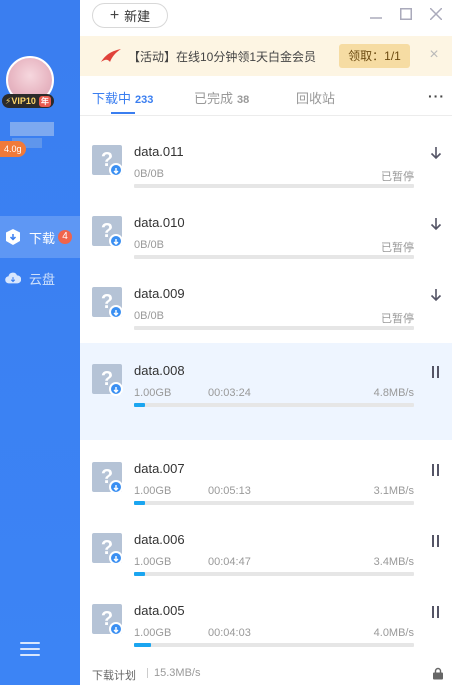 The height and width of the screenshot is (685, 452). I want to click on file-name: data.011, so click(159, 151).